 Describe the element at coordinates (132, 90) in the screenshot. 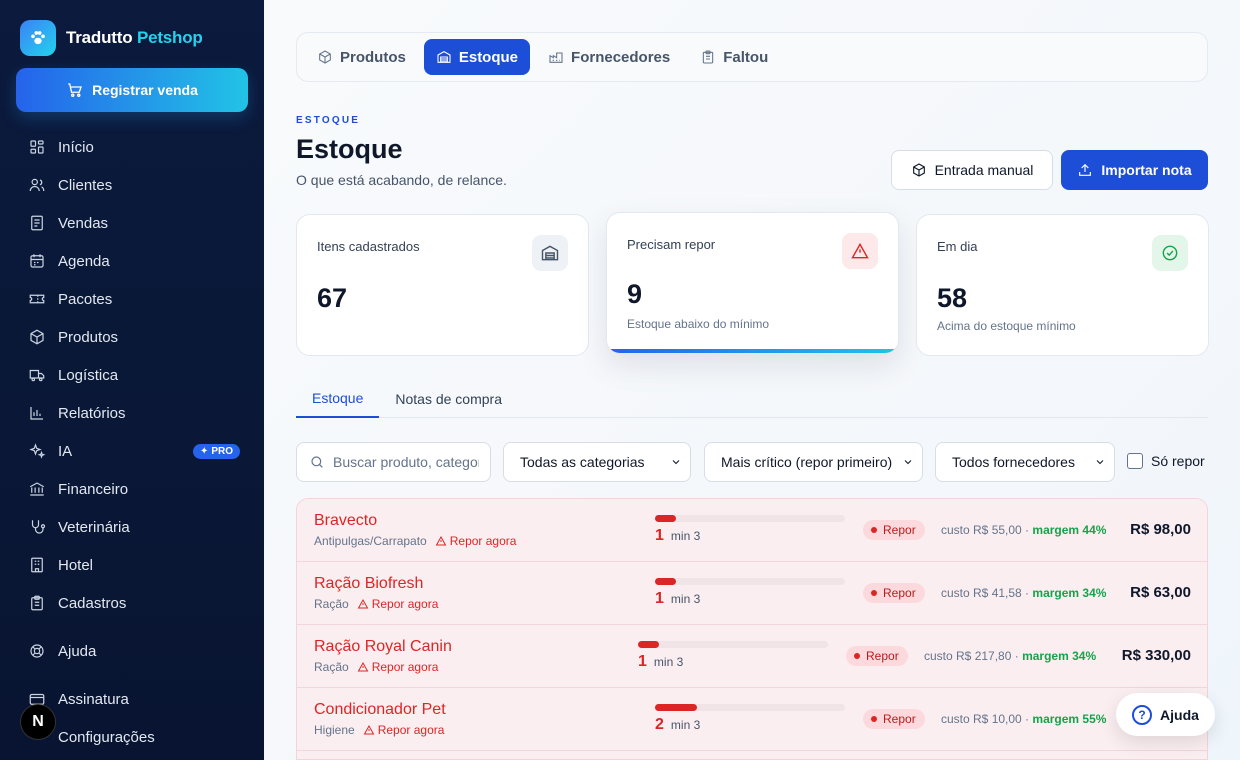

I see `register-sale-button: Registrar venda` at that location.